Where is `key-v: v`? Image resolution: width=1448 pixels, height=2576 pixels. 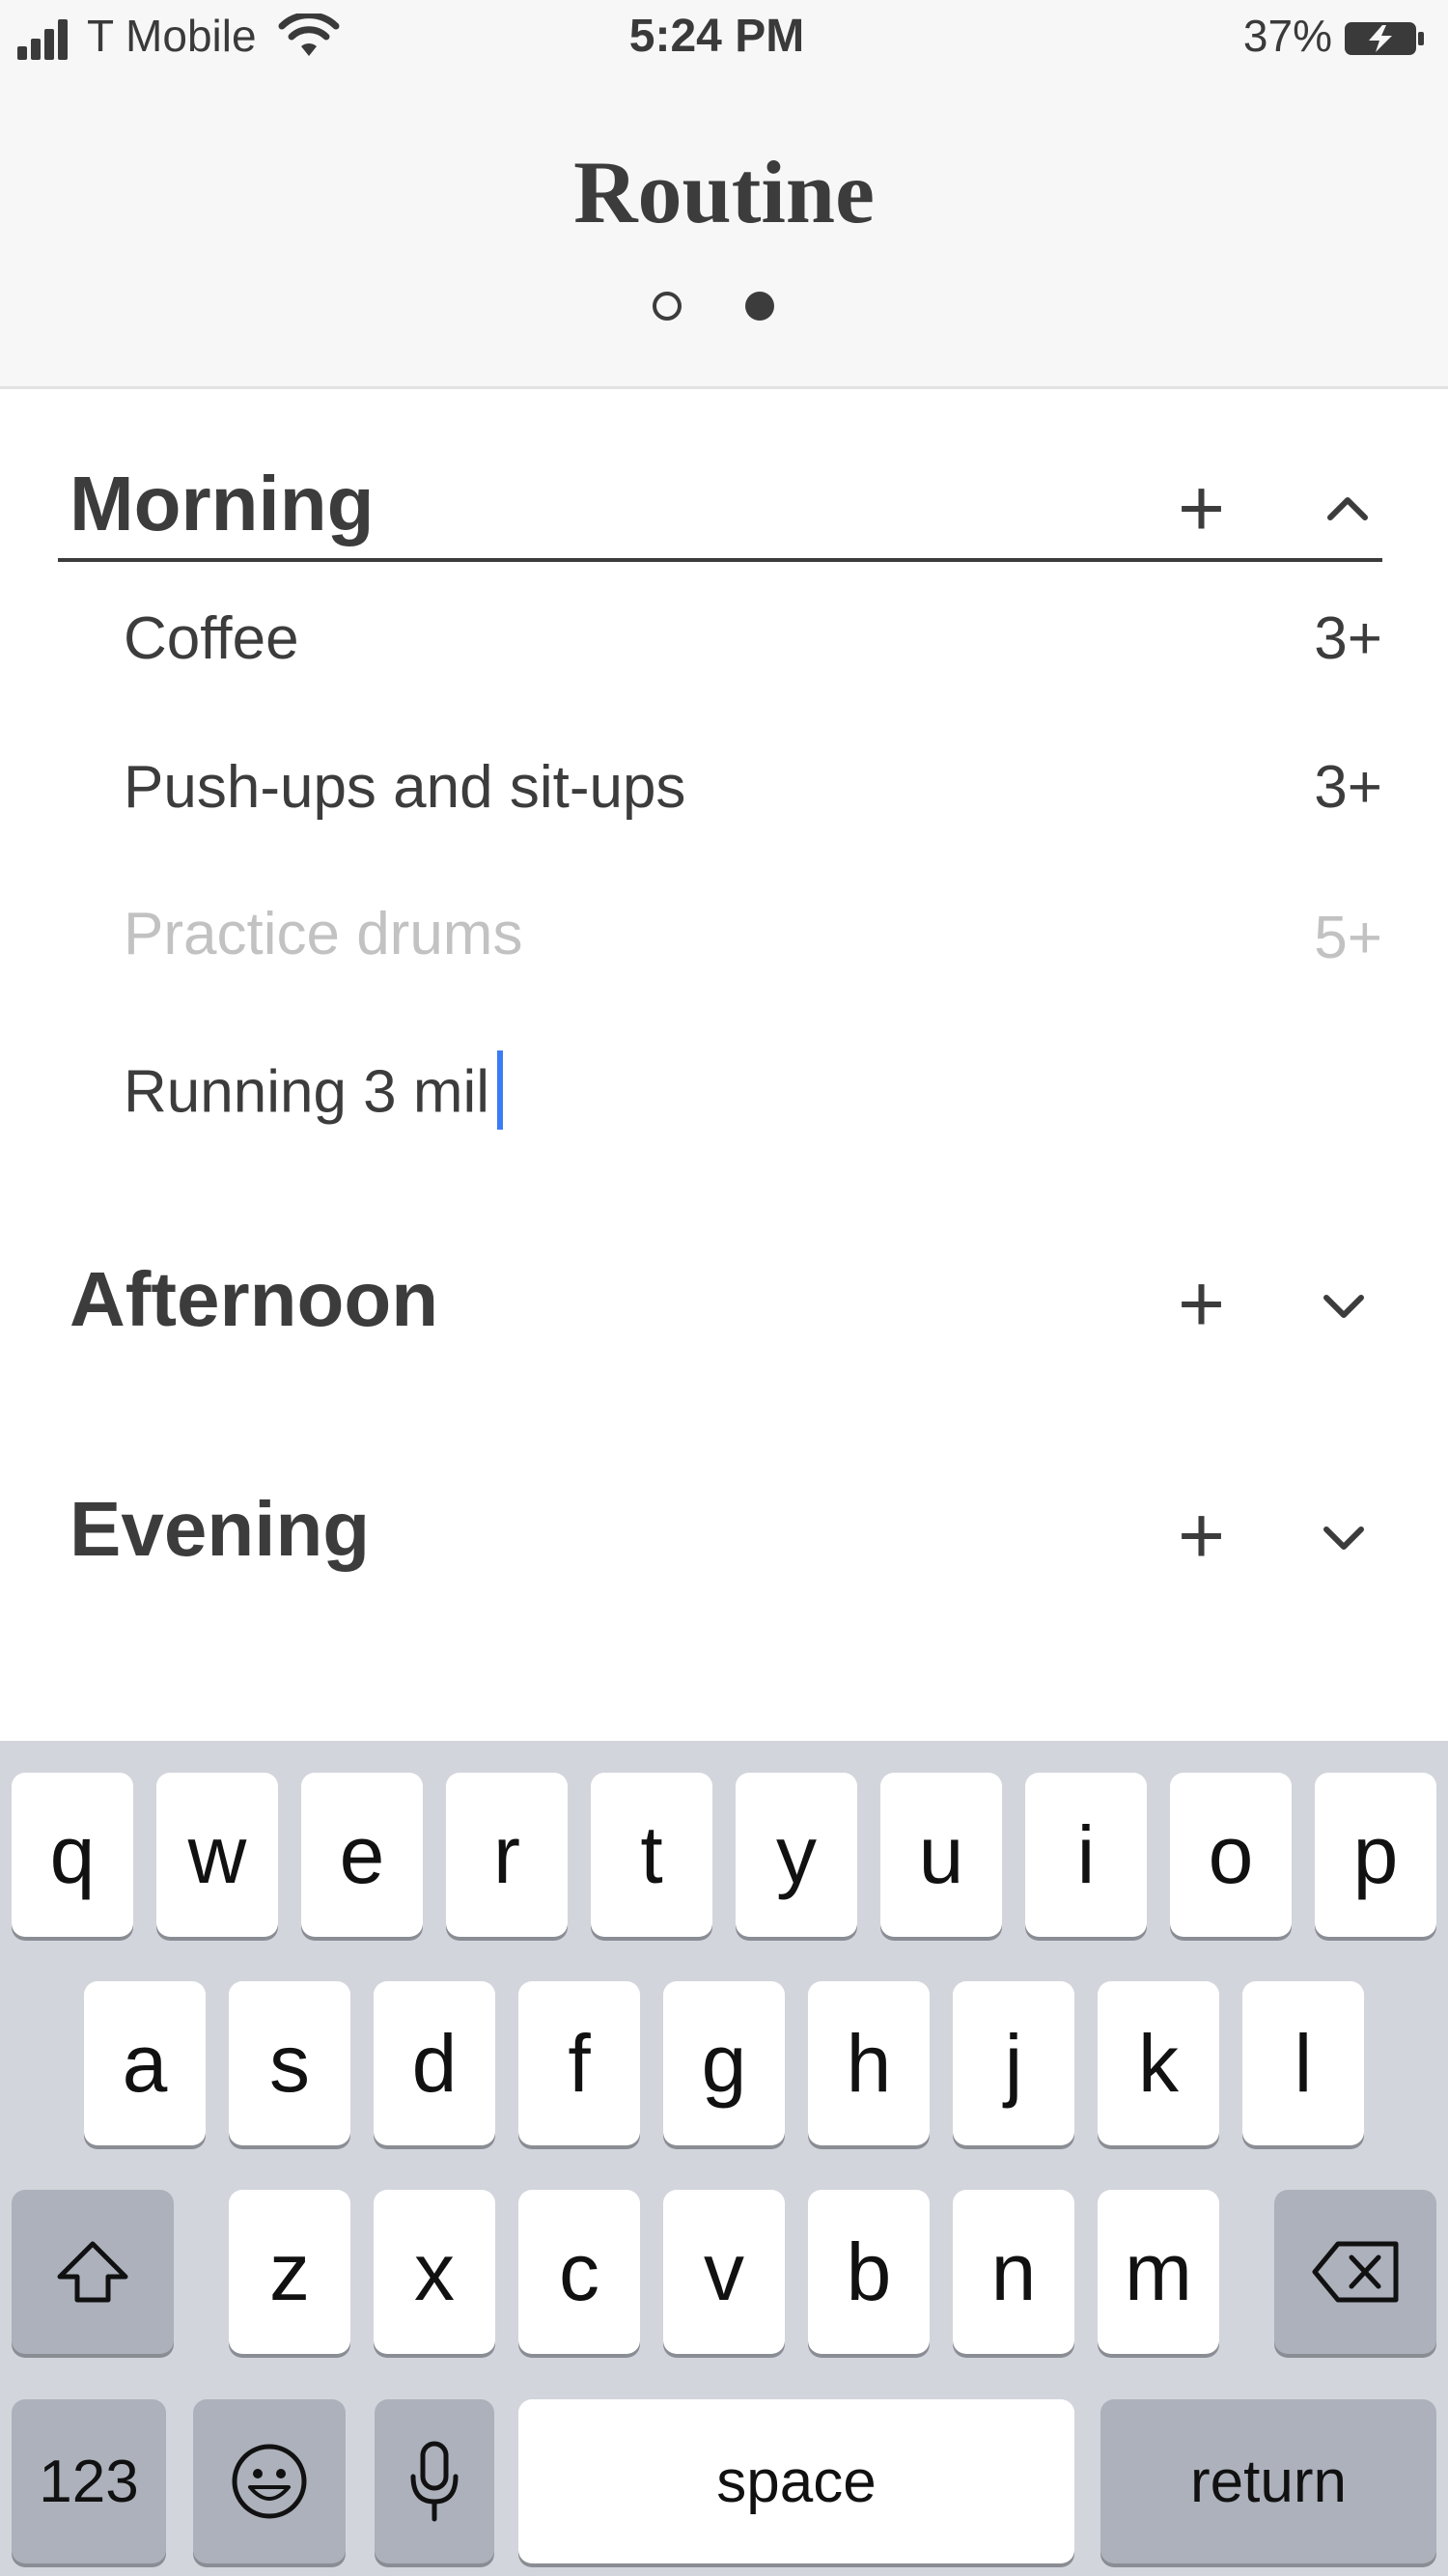 key-v: v is located at coordinates (724, 2272).